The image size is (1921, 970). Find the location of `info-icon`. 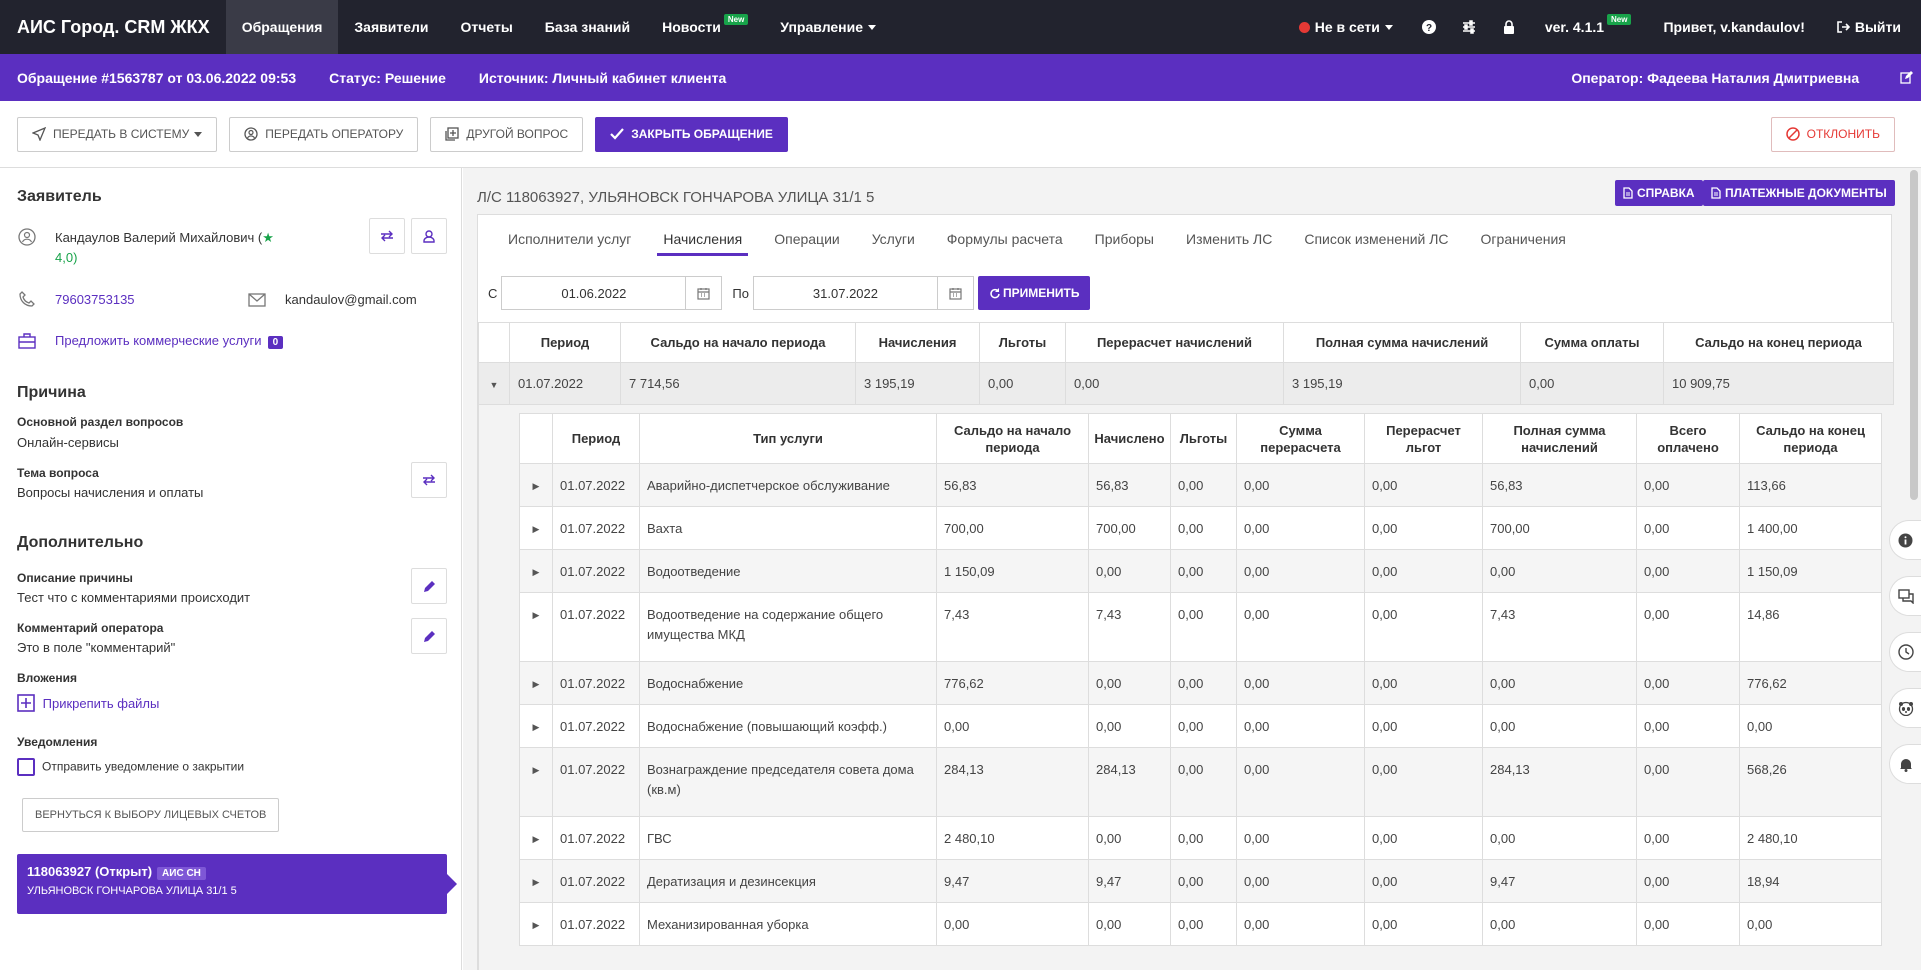

info-icon is located at coordinates (1905, 540).